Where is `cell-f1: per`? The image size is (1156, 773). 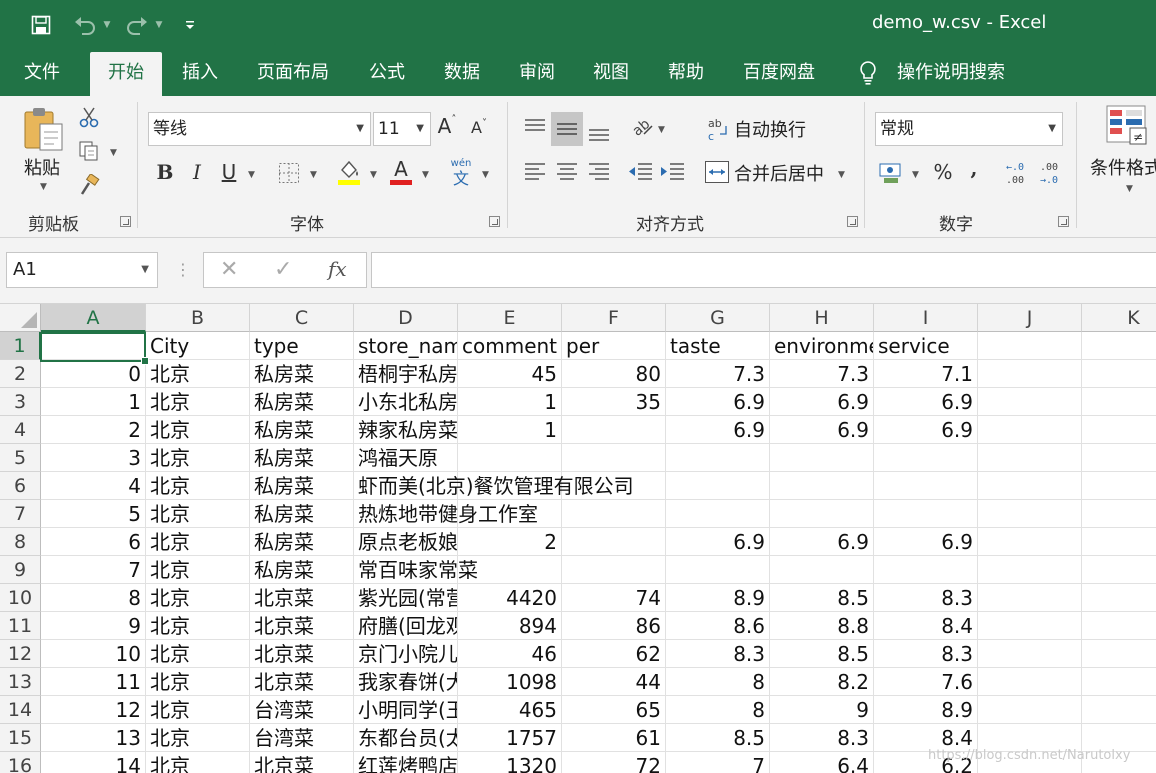
cell-f1: per is located at coordinates (614, 346).